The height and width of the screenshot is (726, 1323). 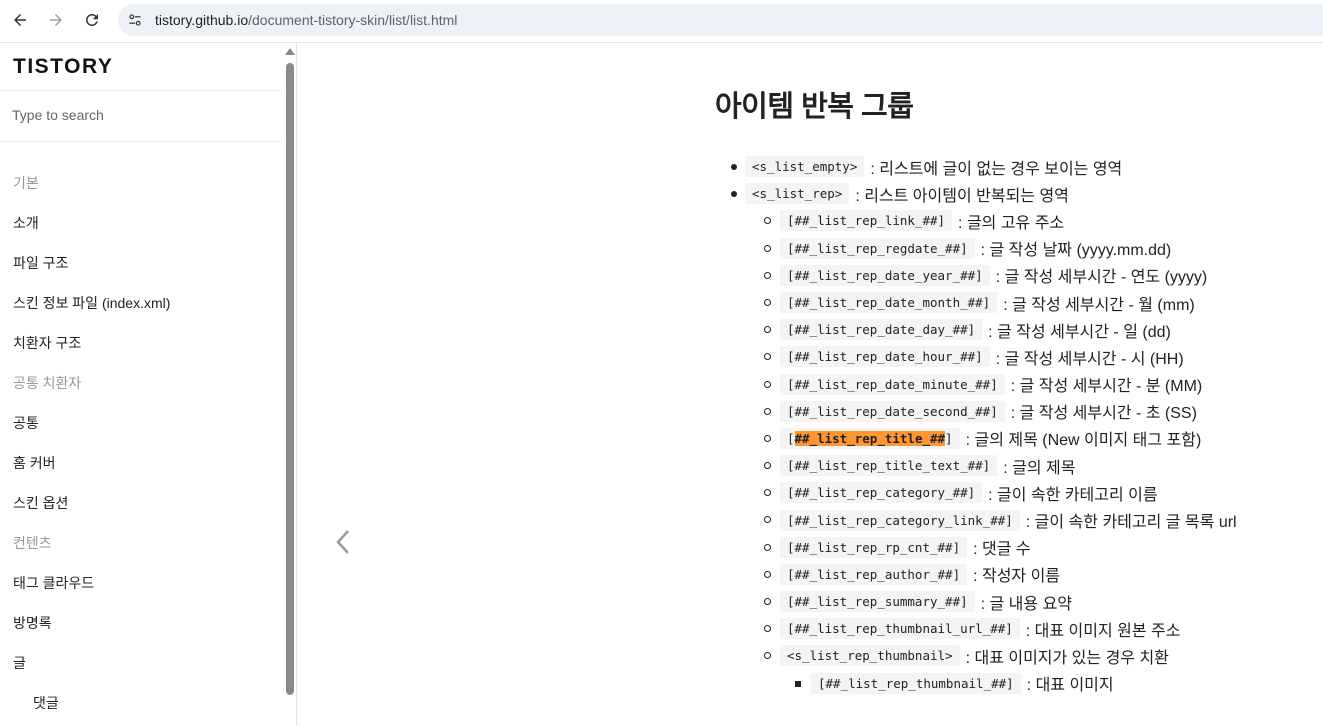 I want to click on item-description: : 글 내용 요약, so click(x=1026, y=604).